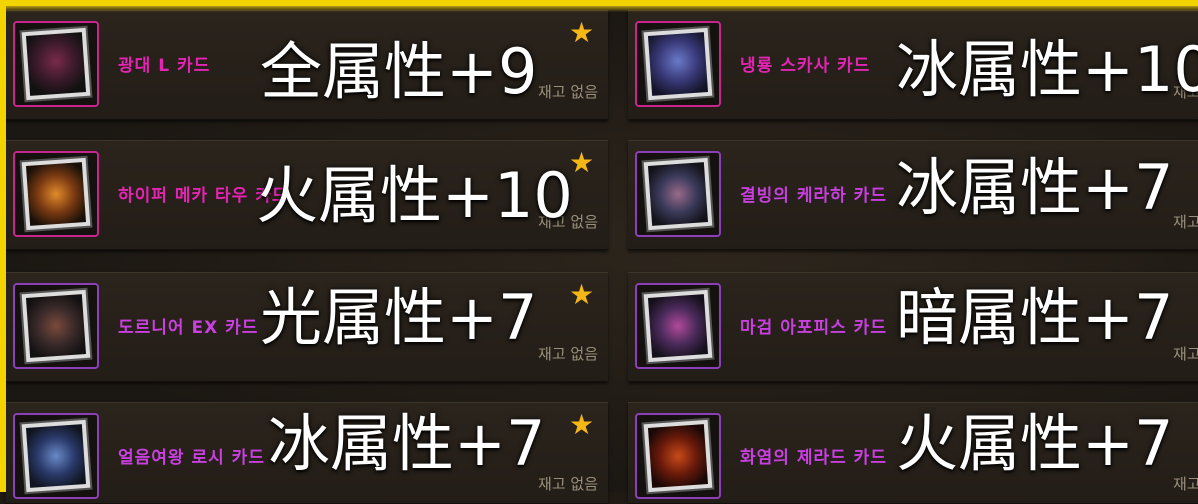  What do you see at coordinates (414, 195) in the screenshot?
I see `attribute-overlay: 火属性+10` at bounding box center [414, 195].